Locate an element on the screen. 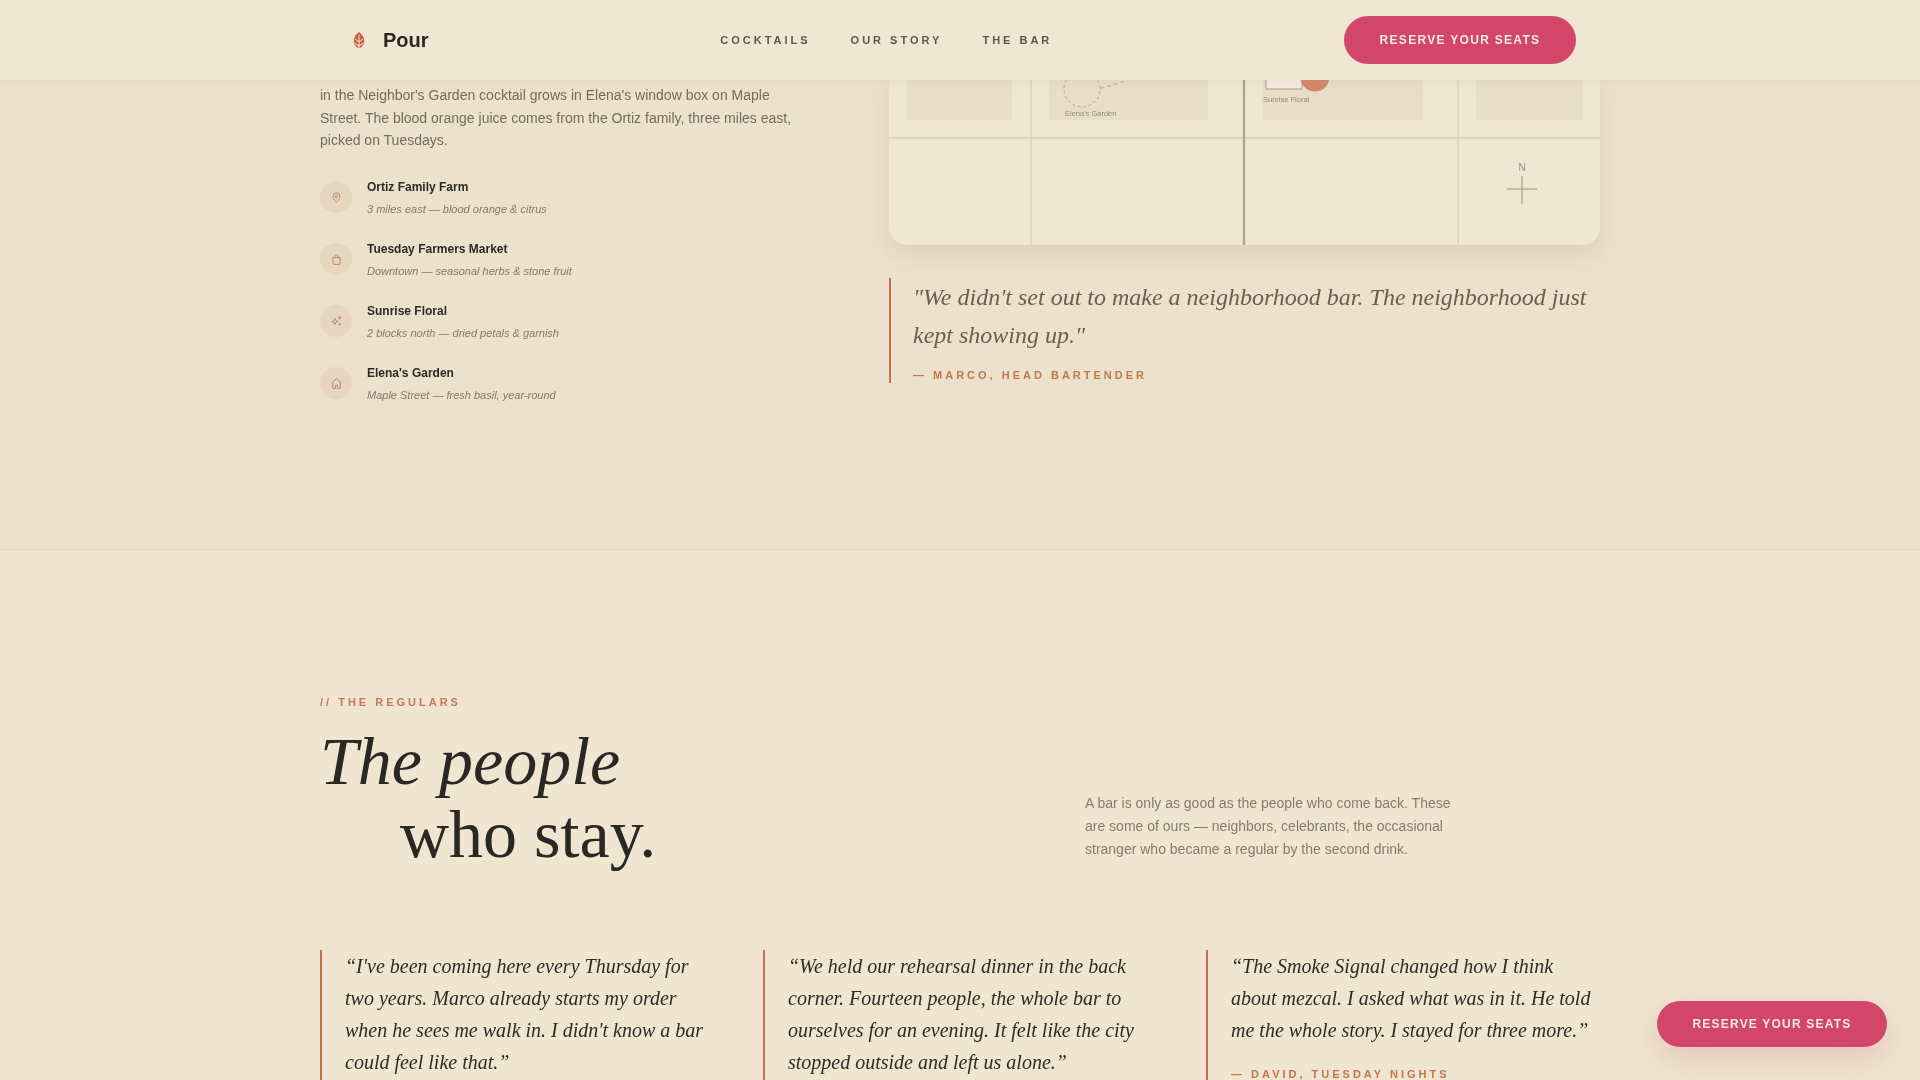  intro-paragraph: in the Neighbor's Garden cocktail grows in Elena's window box on Maple Street. The blood orange juice comes from the Ortiz family, three miles east, picked on Tuesdays. is located at coordinates (556, 118).